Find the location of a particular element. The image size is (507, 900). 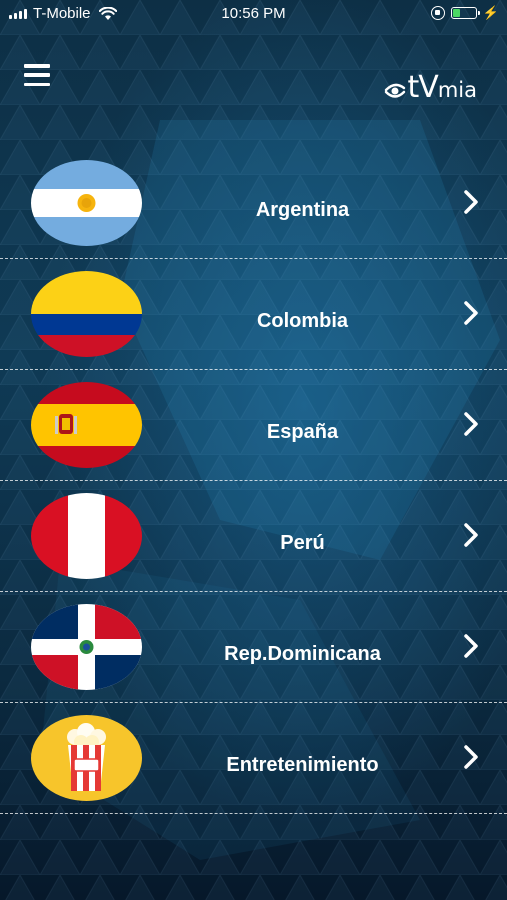

app-logo: tV mia is located at coordinates (430, 87).